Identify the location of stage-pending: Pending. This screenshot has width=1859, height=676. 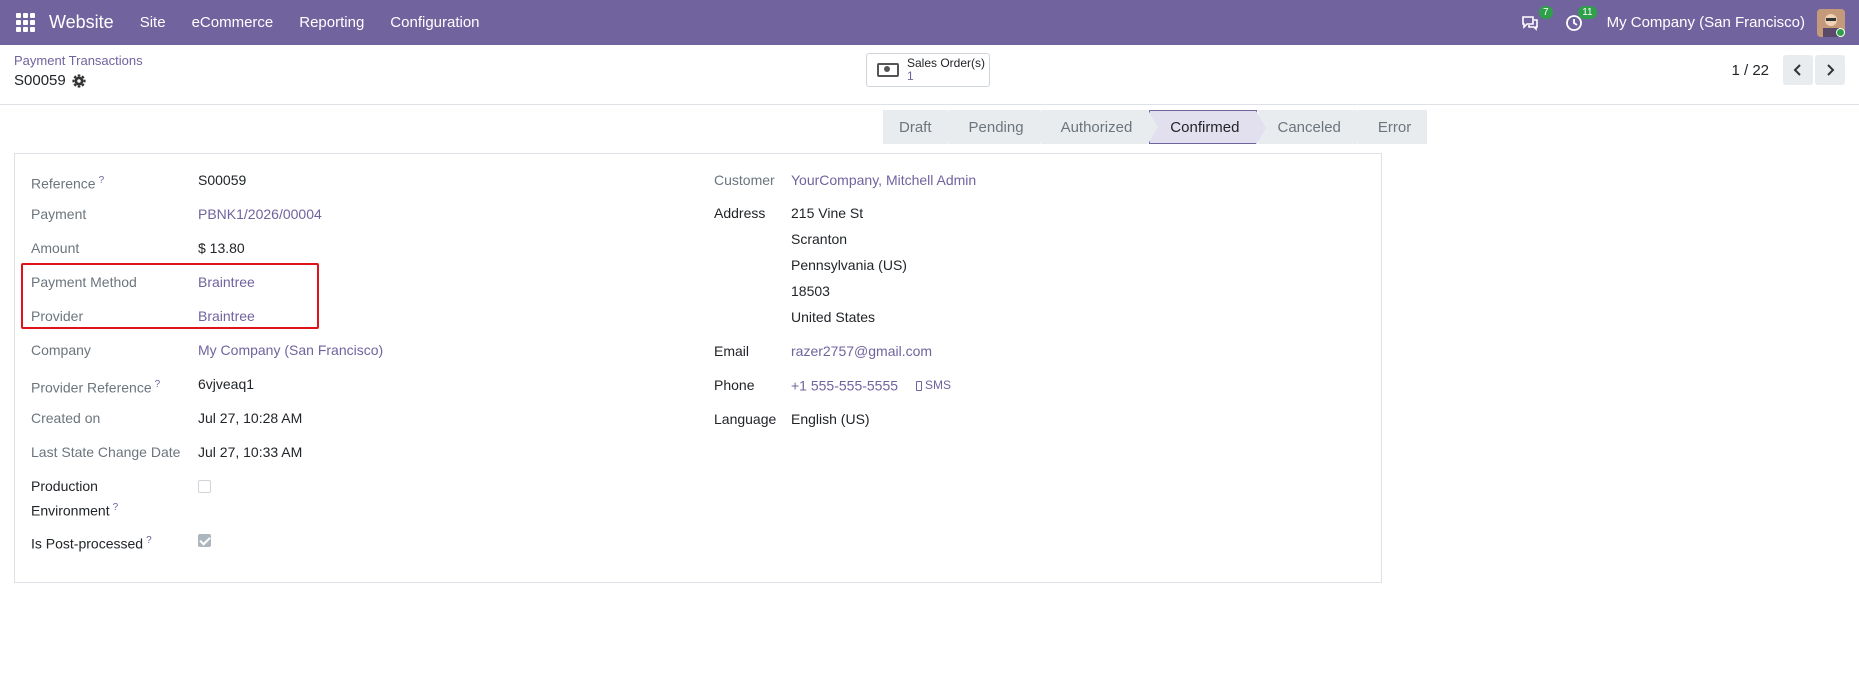
(999, 127).